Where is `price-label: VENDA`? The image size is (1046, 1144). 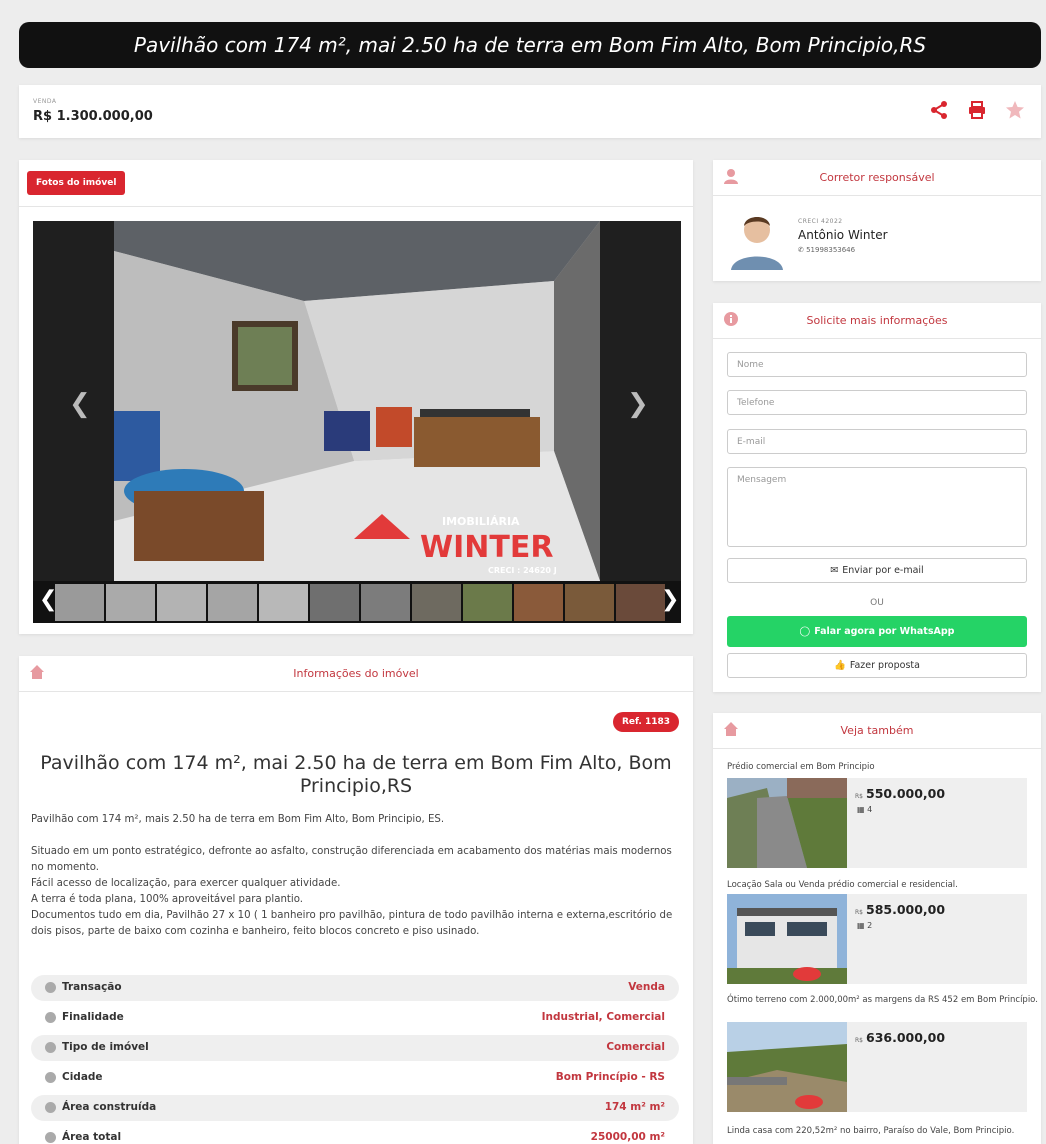
price-label: VENDA is located at coordinates (45, 101).